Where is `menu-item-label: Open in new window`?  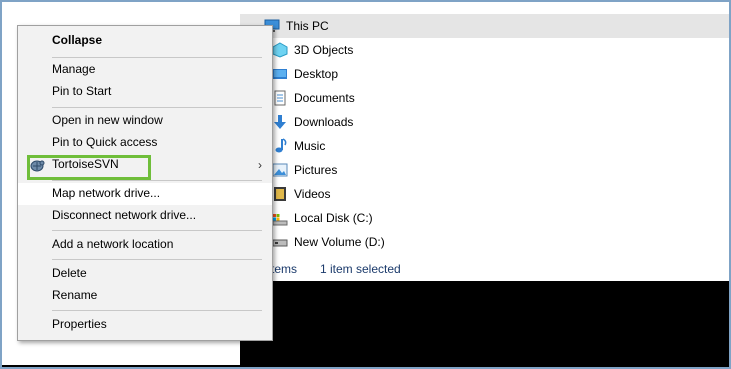 menu-item-label: Open in new window is located at coordinates (107, 120).